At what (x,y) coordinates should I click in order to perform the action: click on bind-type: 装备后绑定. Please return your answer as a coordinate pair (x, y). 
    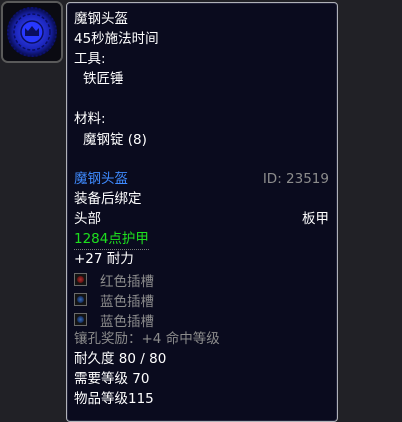
    Looking at the image, I should click on (108, 199).